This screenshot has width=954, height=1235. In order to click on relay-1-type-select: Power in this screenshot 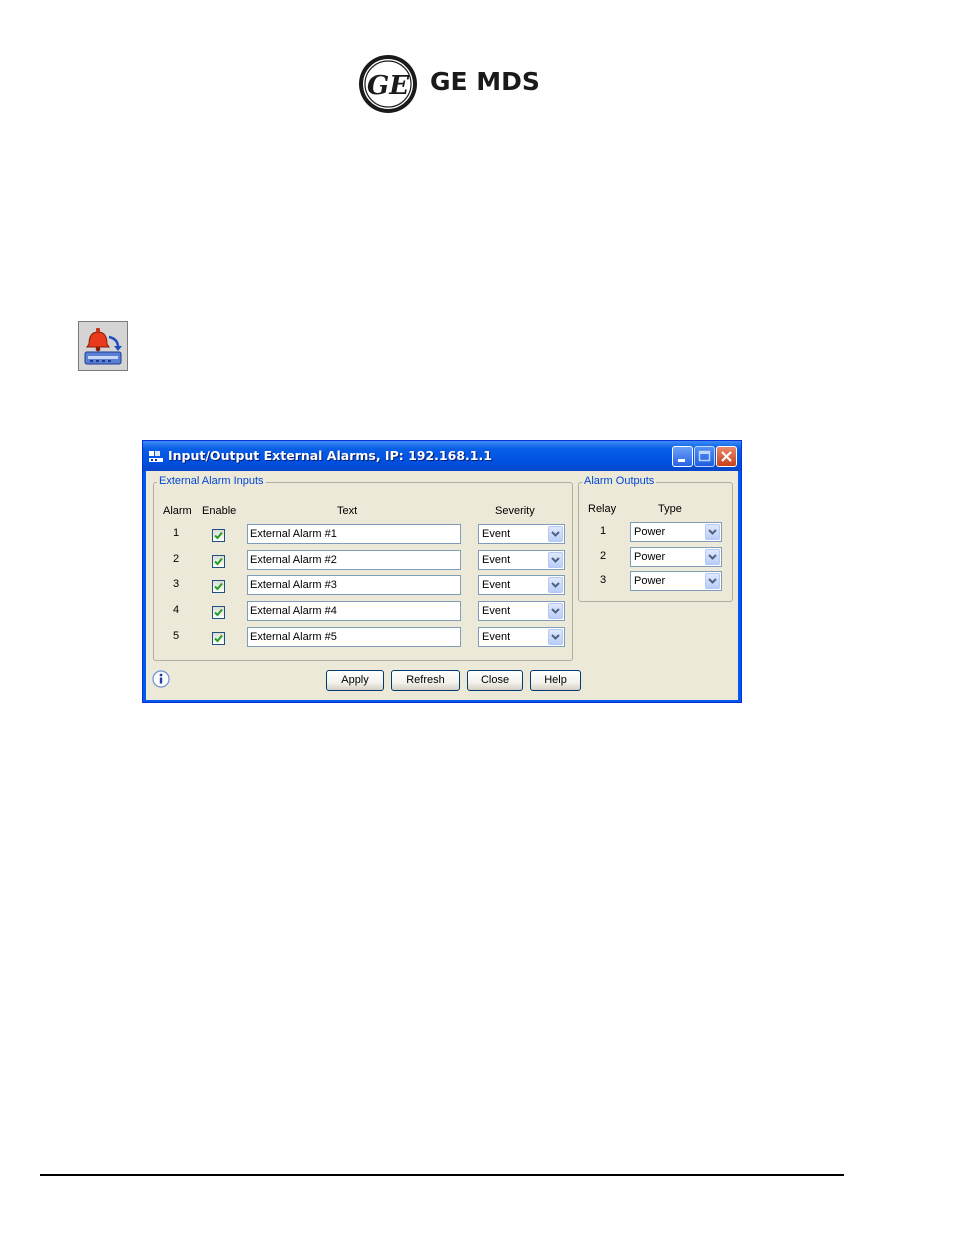, I will do `click(676, 532)`.